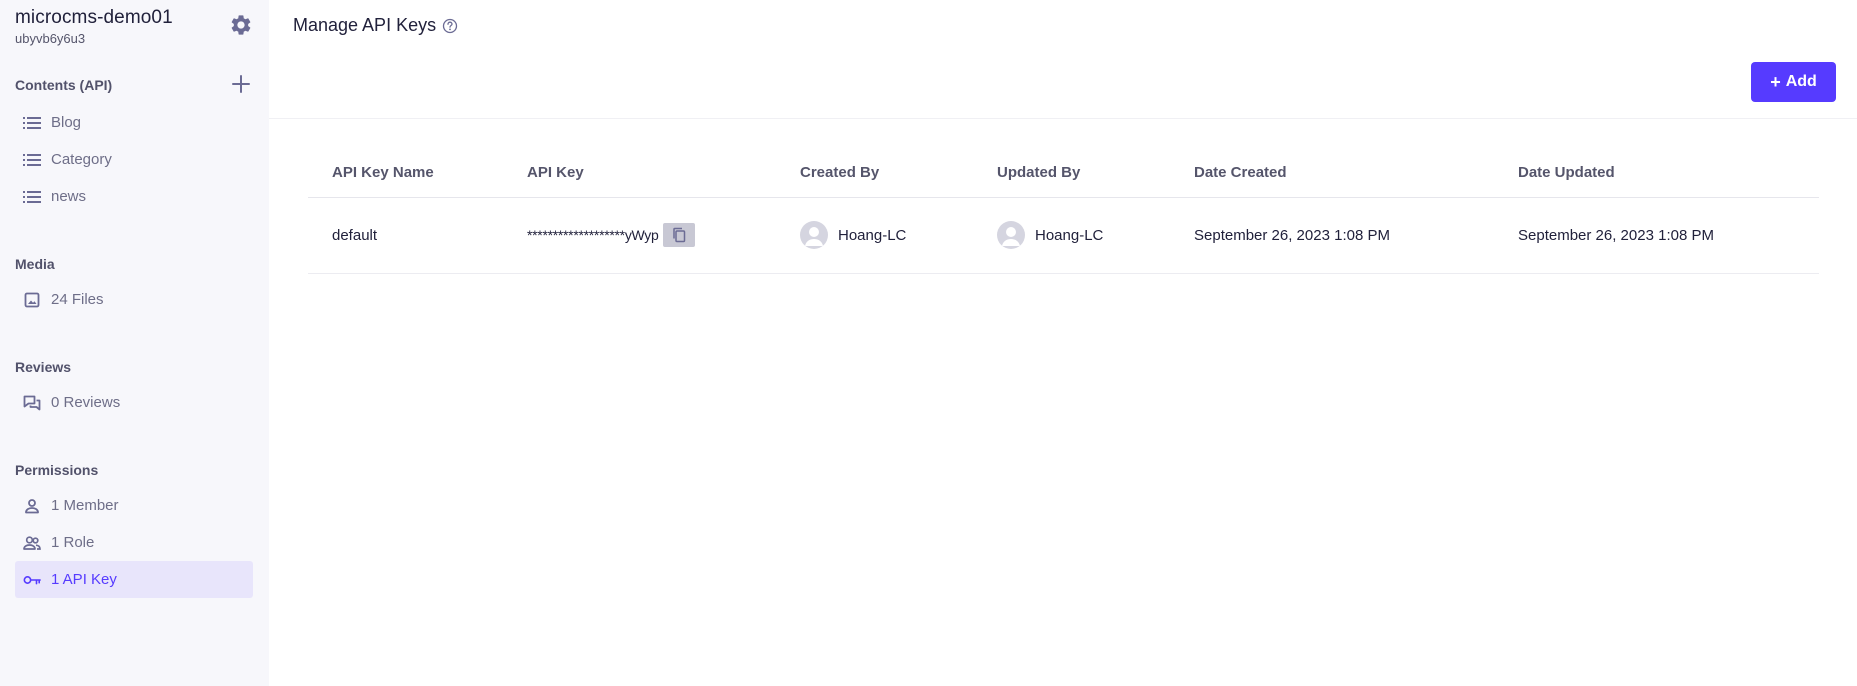 This screenshot has height=686, width=1857. What do you see at coordinates (32, 506) in the screenshot?
I see `person-icon` at bounding box center [32, 506].